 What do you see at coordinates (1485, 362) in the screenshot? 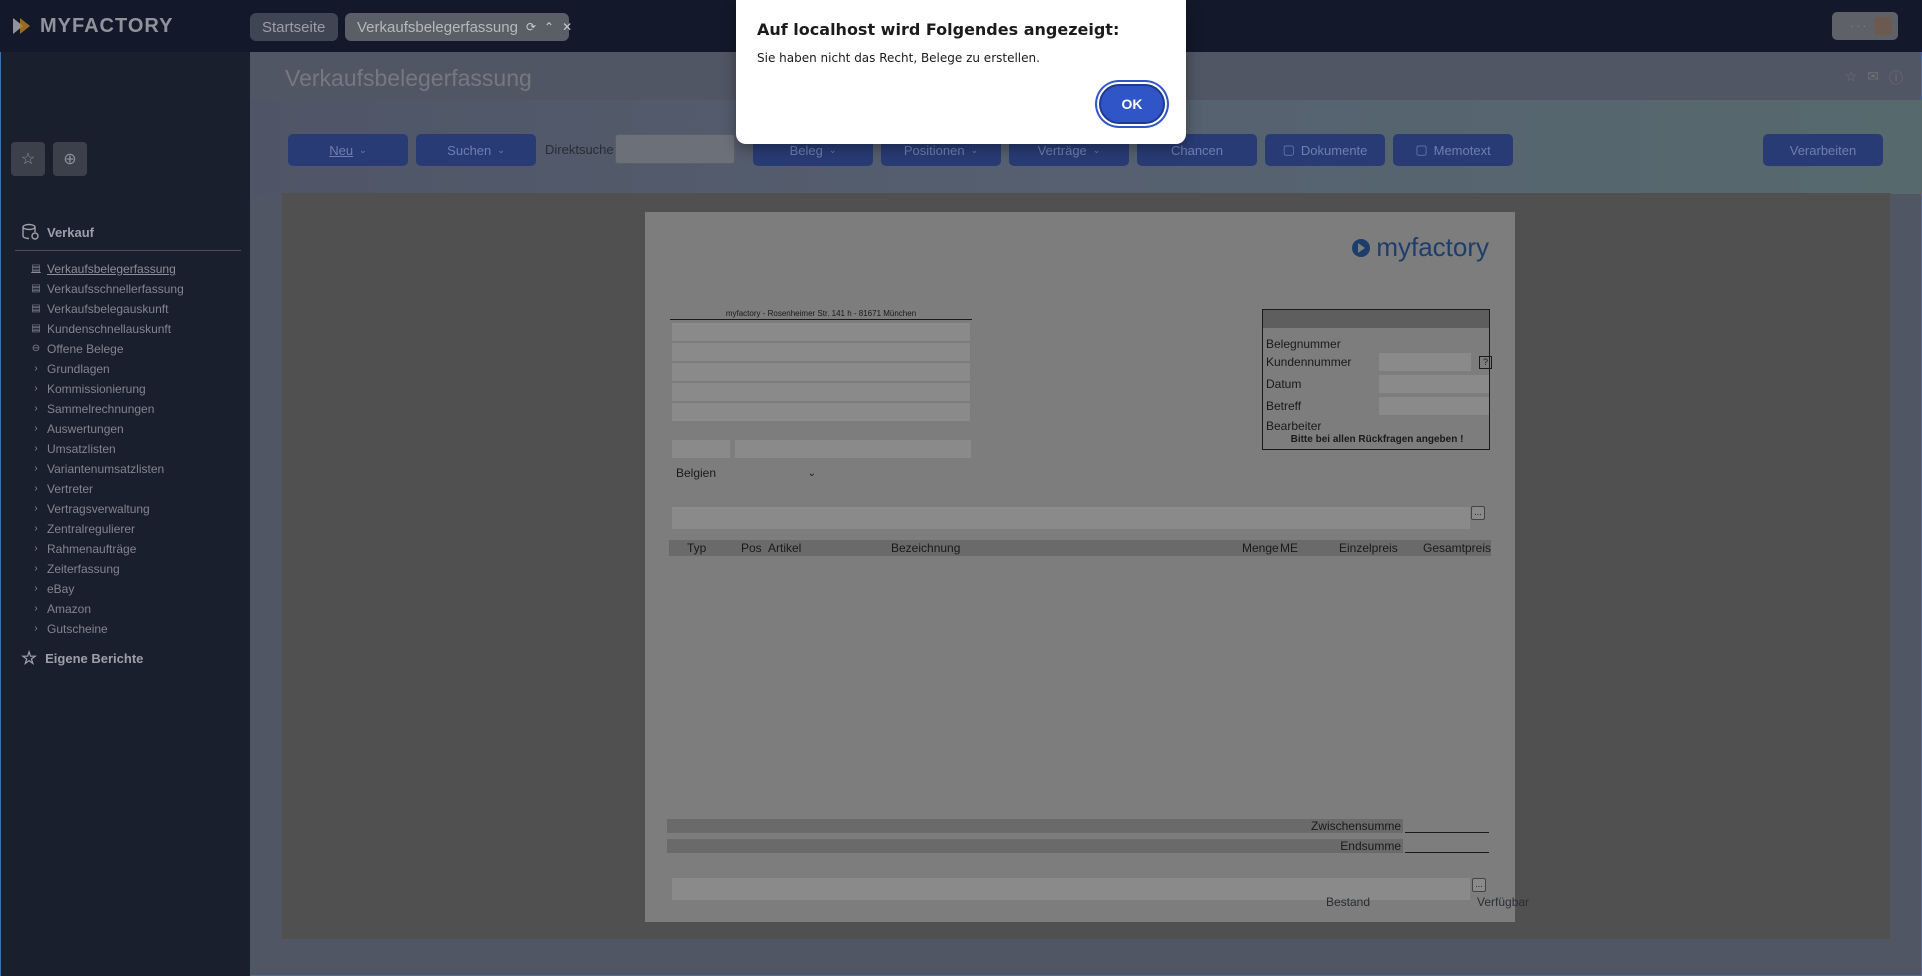
I see `help-icon: ?` at bounding box center [1485, 362].